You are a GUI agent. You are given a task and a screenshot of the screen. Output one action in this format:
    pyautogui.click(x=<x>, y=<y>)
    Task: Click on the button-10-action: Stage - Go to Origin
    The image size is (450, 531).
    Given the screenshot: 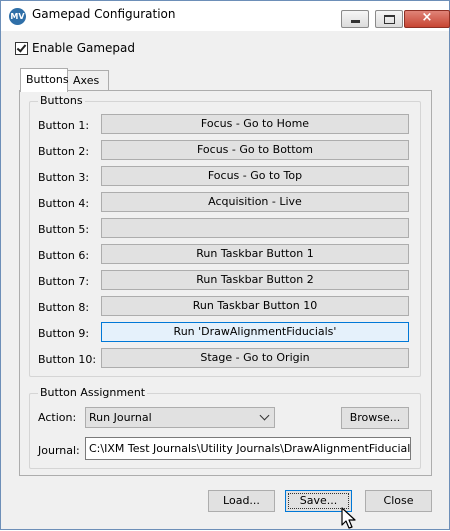 What is the action you would take?
    pyautogui.click(x=255, y=358)
    